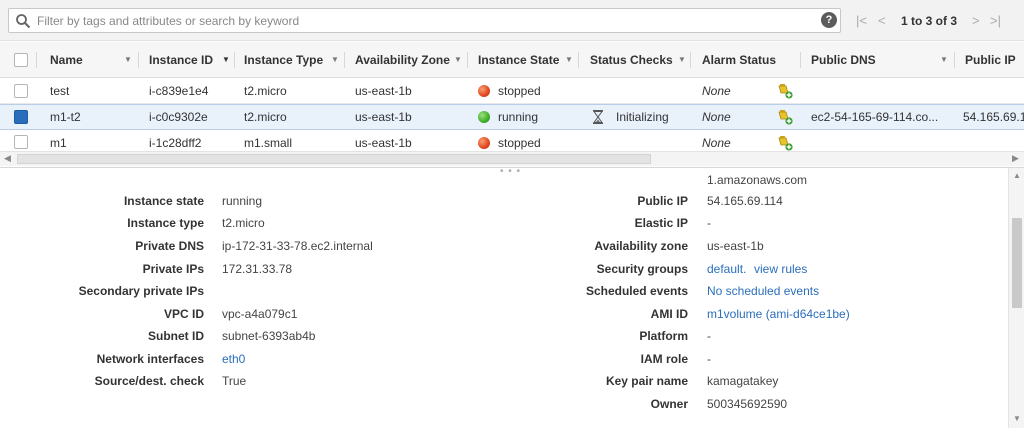 This screenshot has width=1024, height=428. I want to click on cell-instance-state: stopped, so click(519, 91).